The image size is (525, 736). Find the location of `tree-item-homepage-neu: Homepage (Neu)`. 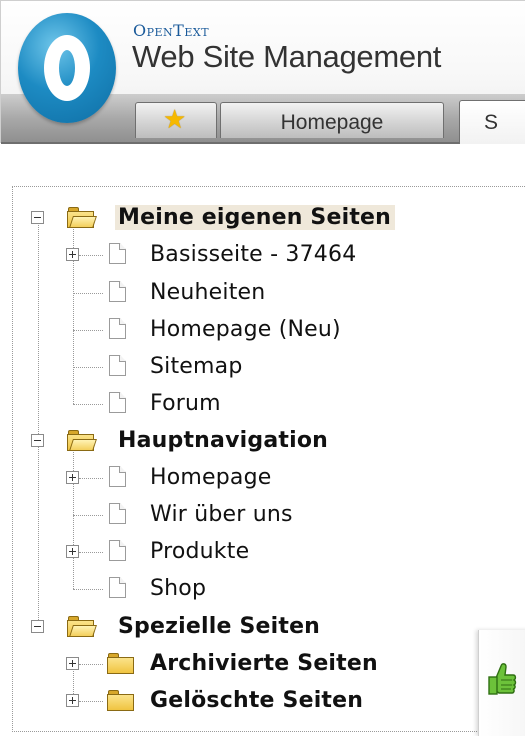

tree-item-homepage-neu: Homepage (Neu) is located at coordinates (263, 329).